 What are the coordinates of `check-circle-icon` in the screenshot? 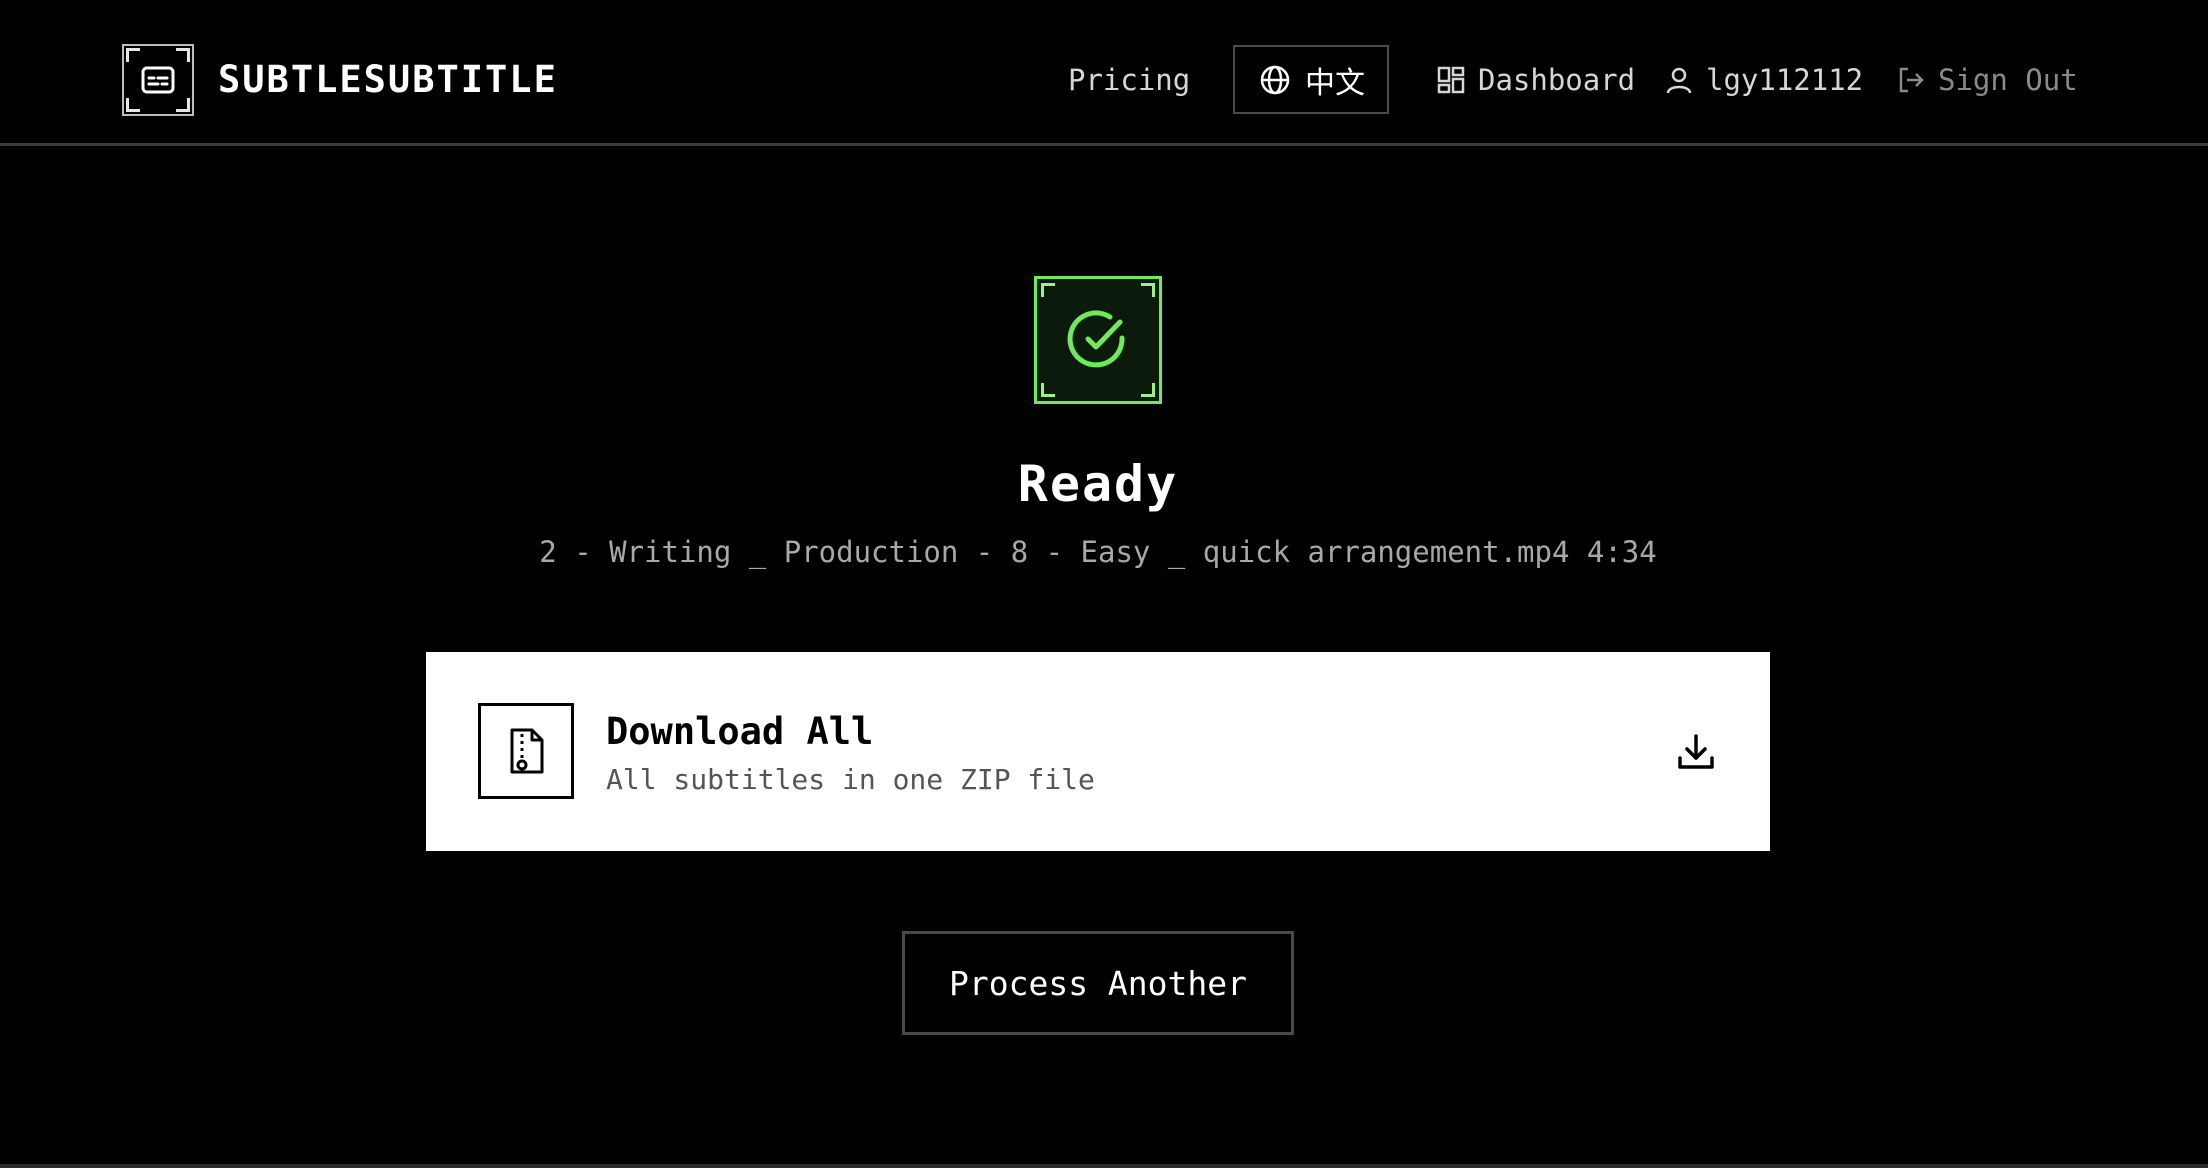 It's located at (1096, 339).